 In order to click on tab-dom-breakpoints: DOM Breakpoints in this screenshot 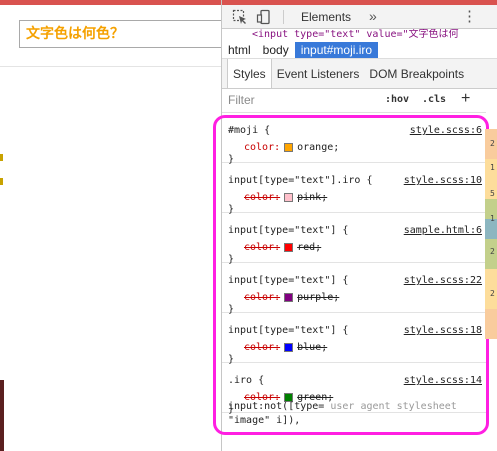, I will do `click(416, 73)`.